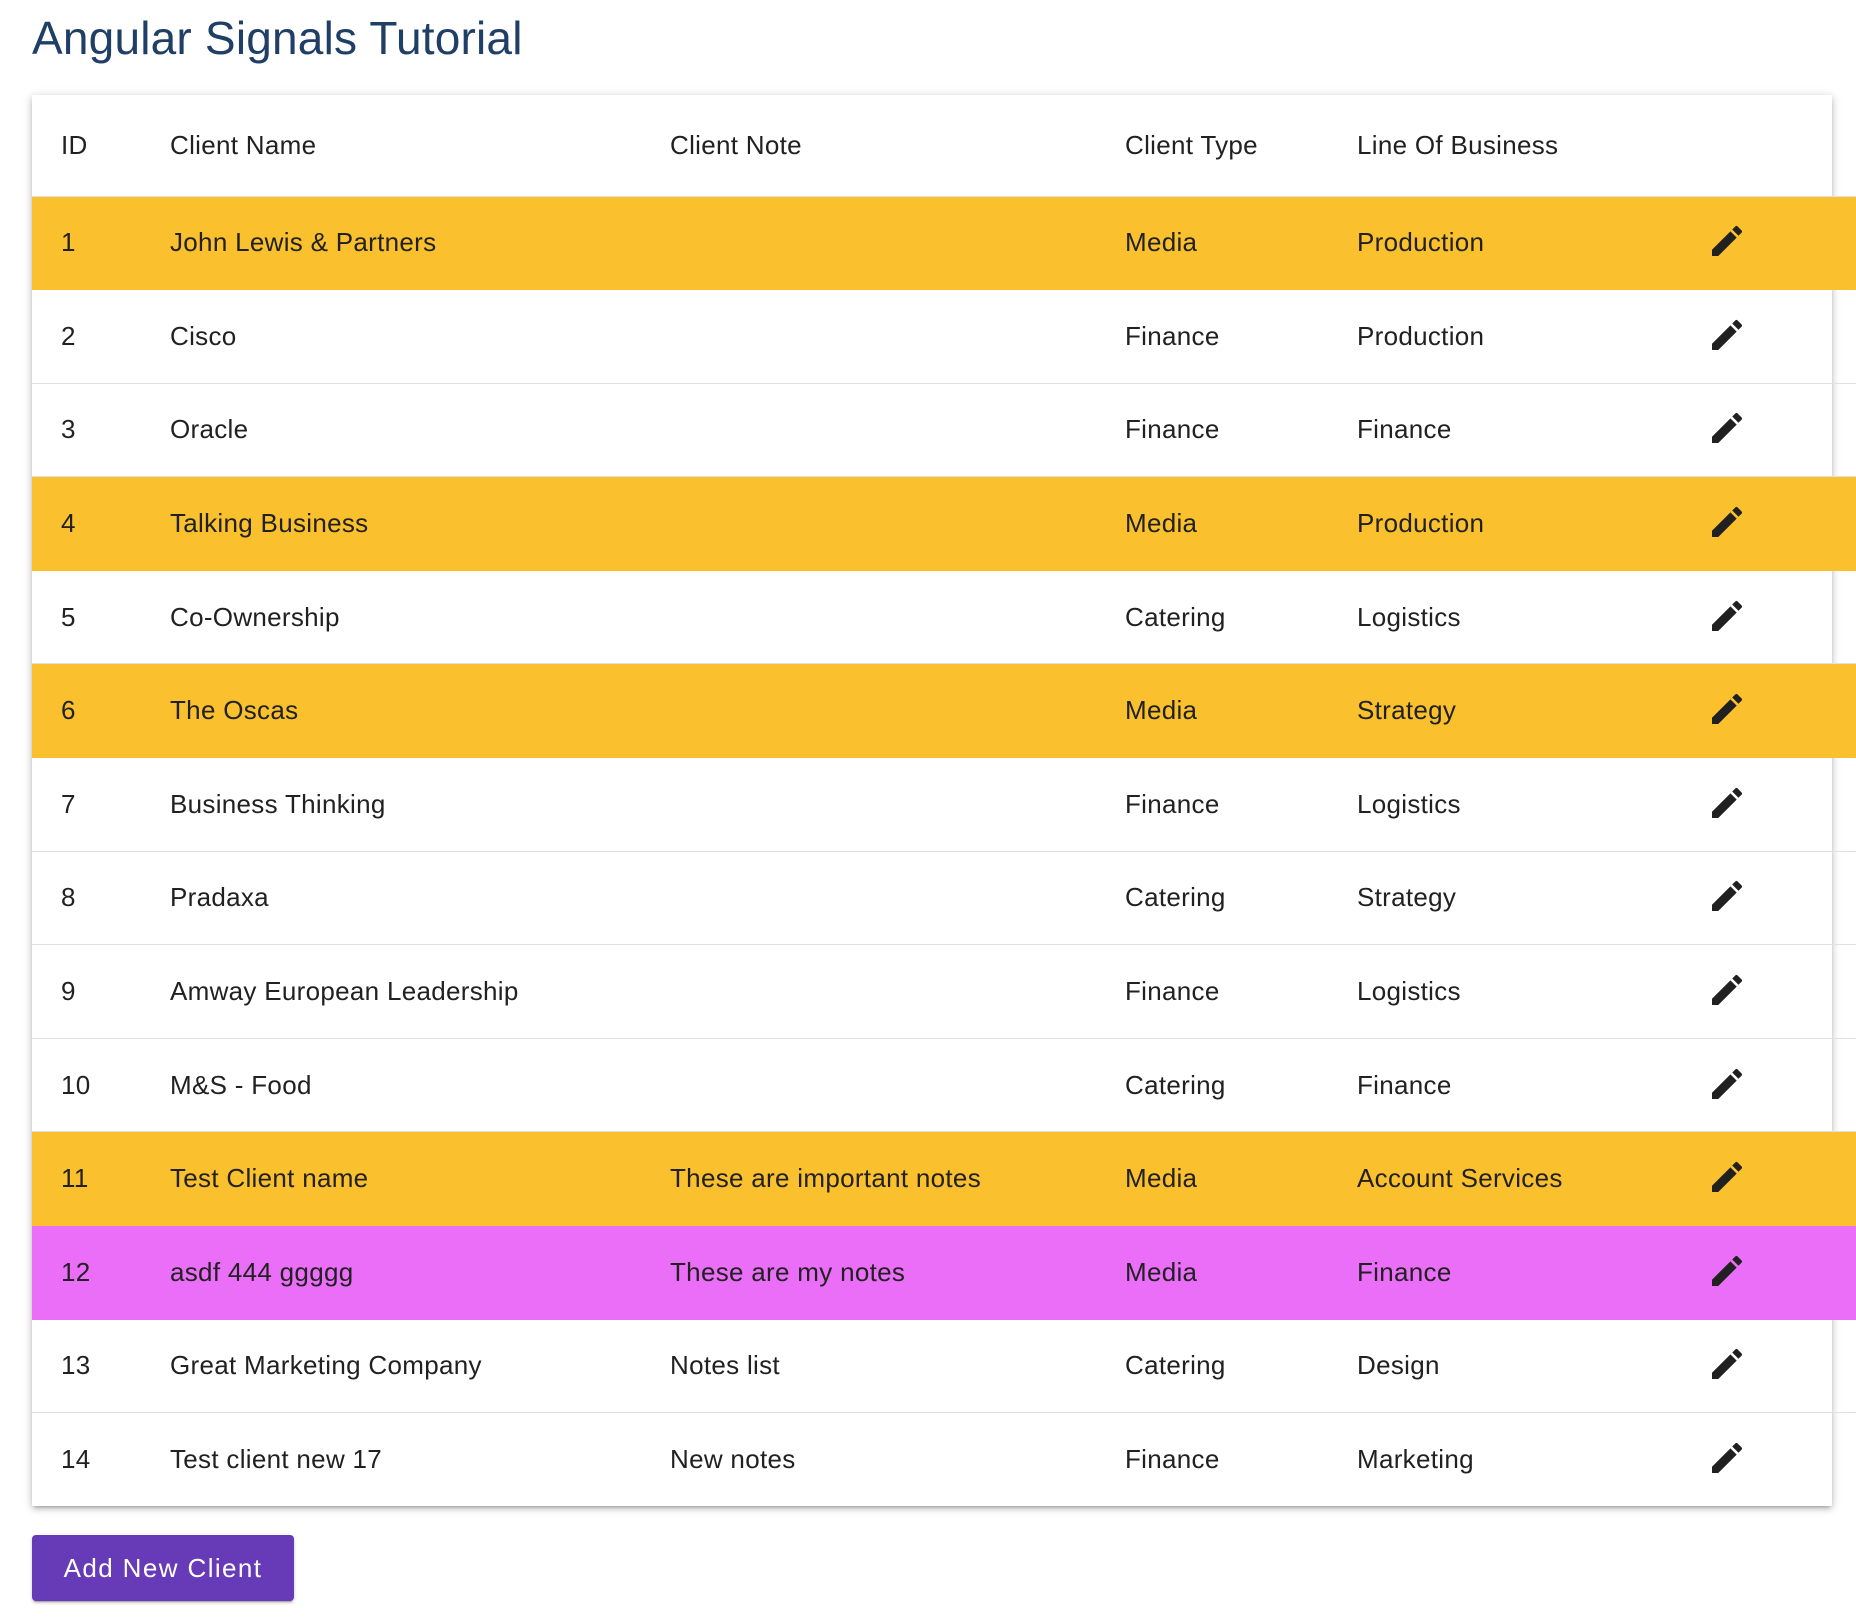  What do you see at coordinates (1525, 146) in the screenshot?
I see `header-line-of-business: Line Of Business` at bounding box center [1525, 146].